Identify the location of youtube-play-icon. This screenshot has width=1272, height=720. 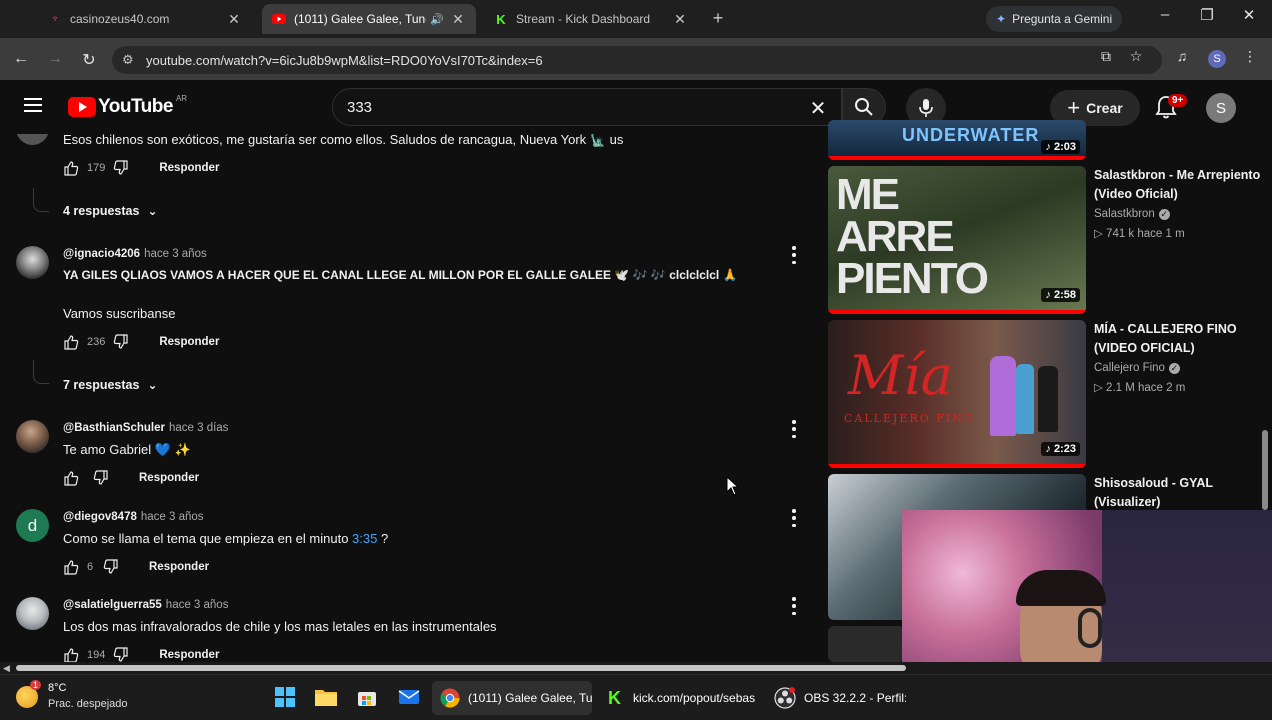
(82, 107).